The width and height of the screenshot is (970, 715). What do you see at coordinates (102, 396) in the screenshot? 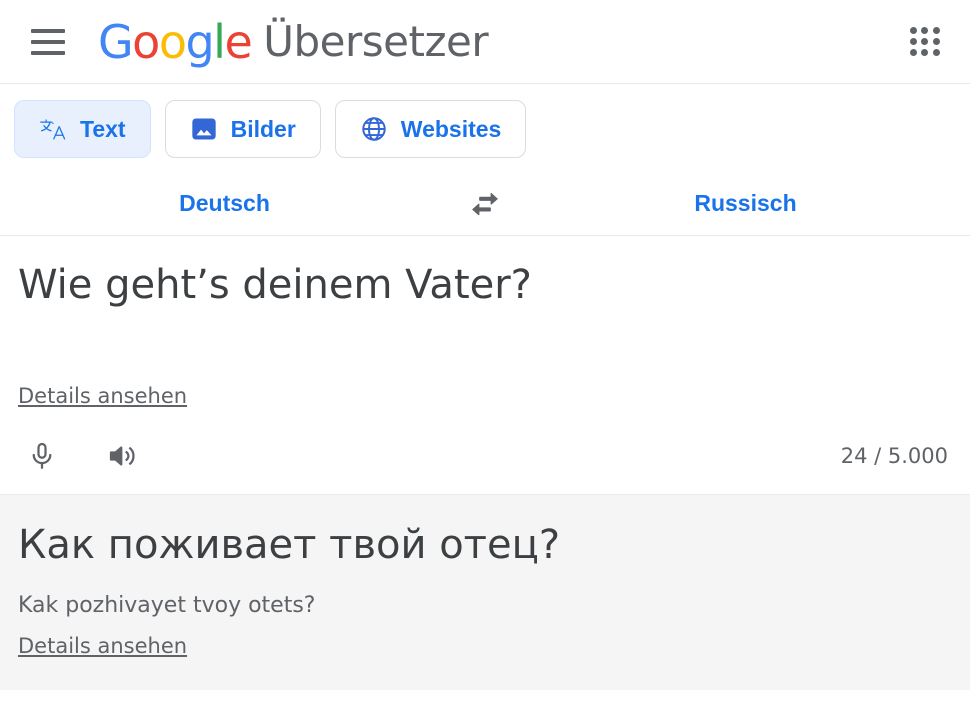
I see `source-details-link: Details ansehen` at bounding box center [102, 396].